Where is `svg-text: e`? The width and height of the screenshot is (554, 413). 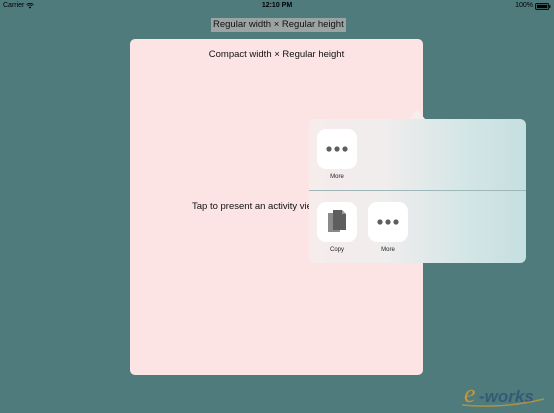 svg-text: e is located at coordinates (470, 393).